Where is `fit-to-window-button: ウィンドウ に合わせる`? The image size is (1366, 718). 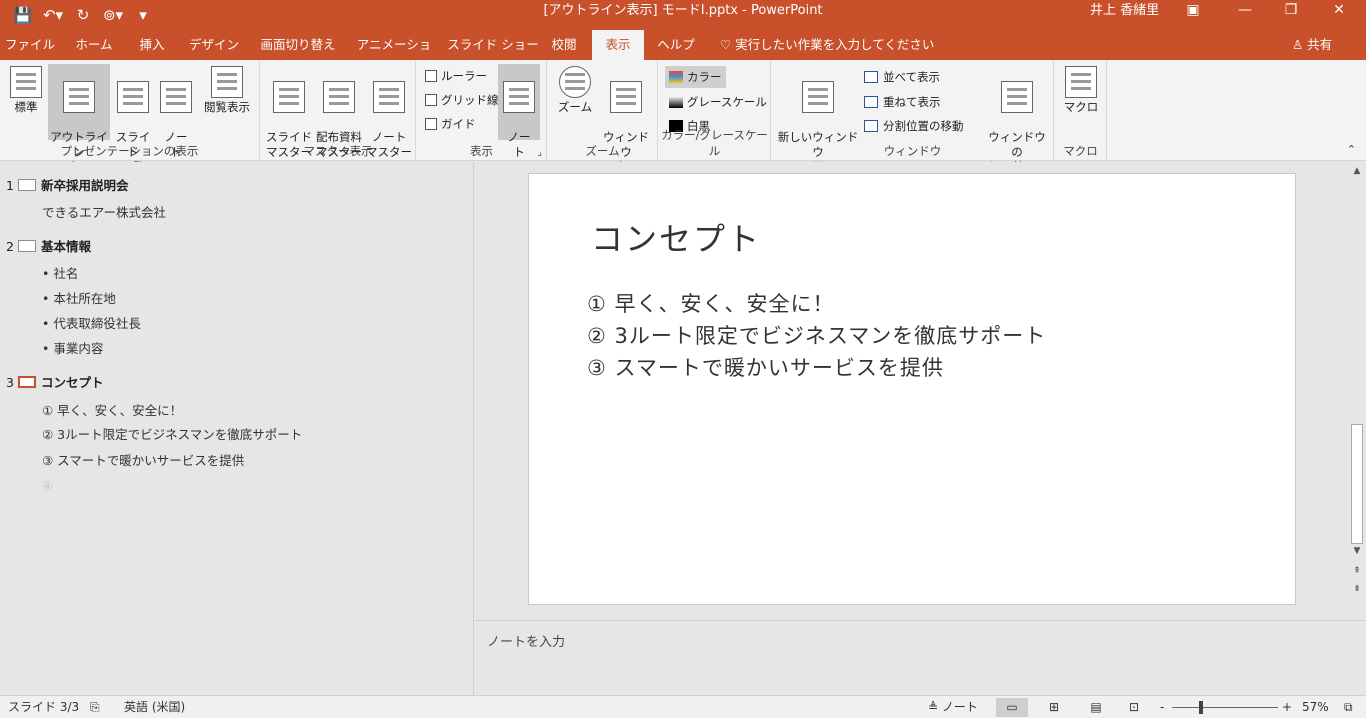
fit-to-window-button: ウィンドウ に合わせる is located at coordinates (626, 126).